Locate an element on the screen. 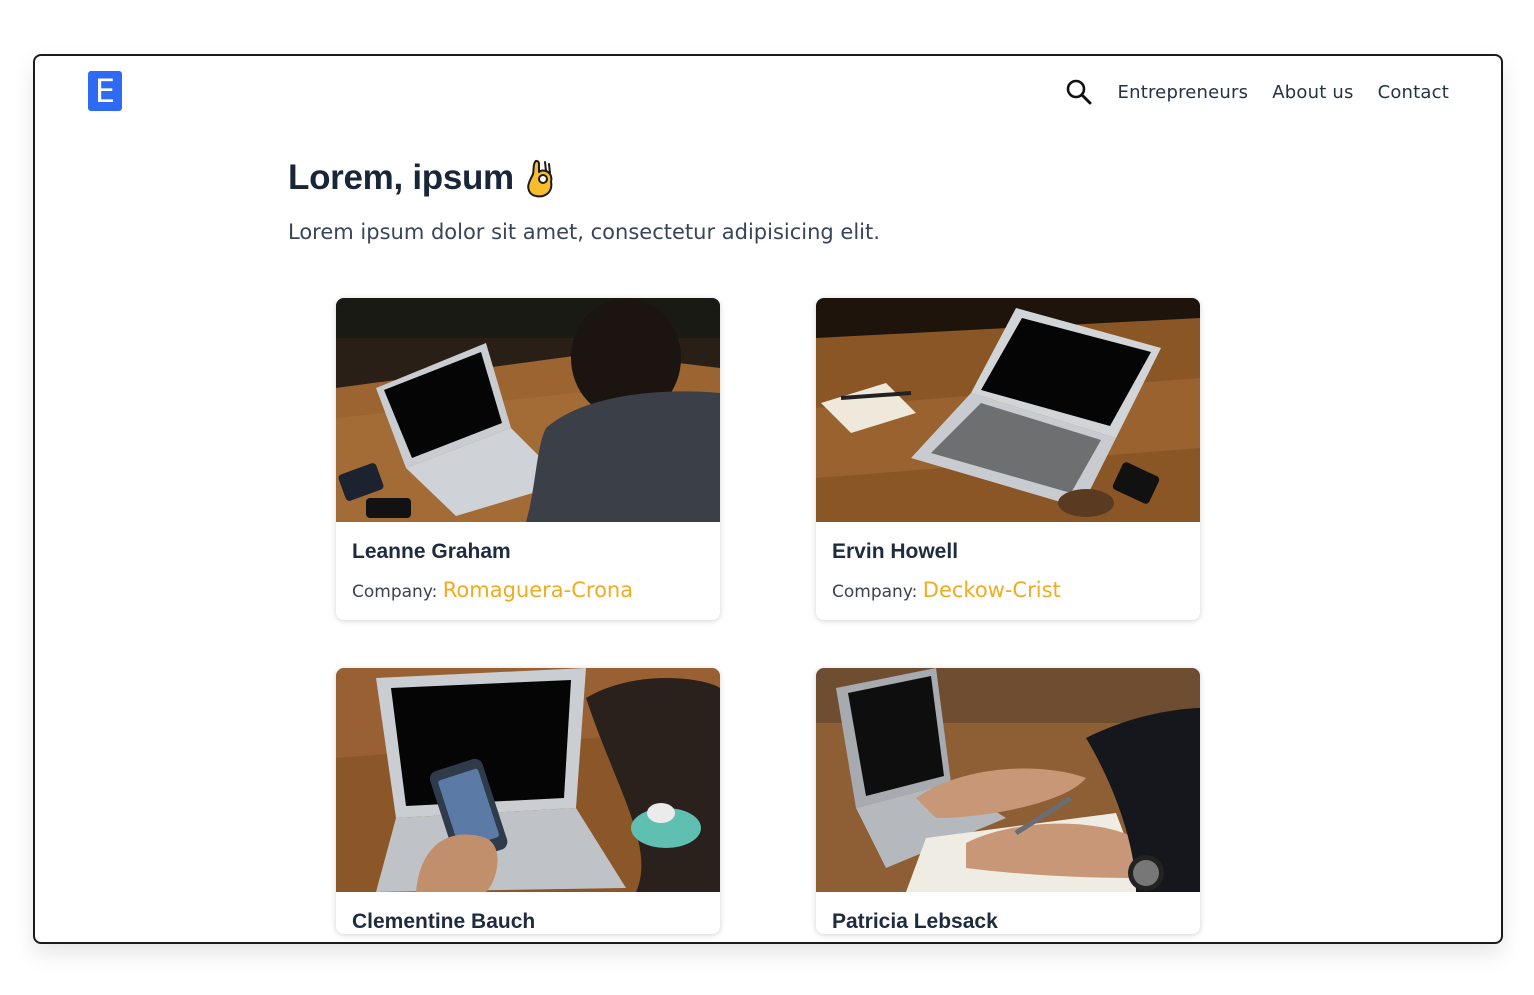 The height and width of the screenshot is (995, 1534). entrepreneur-card: Leanne Graham Company: Romaguera-Crona is located at coordinates (528, 459).